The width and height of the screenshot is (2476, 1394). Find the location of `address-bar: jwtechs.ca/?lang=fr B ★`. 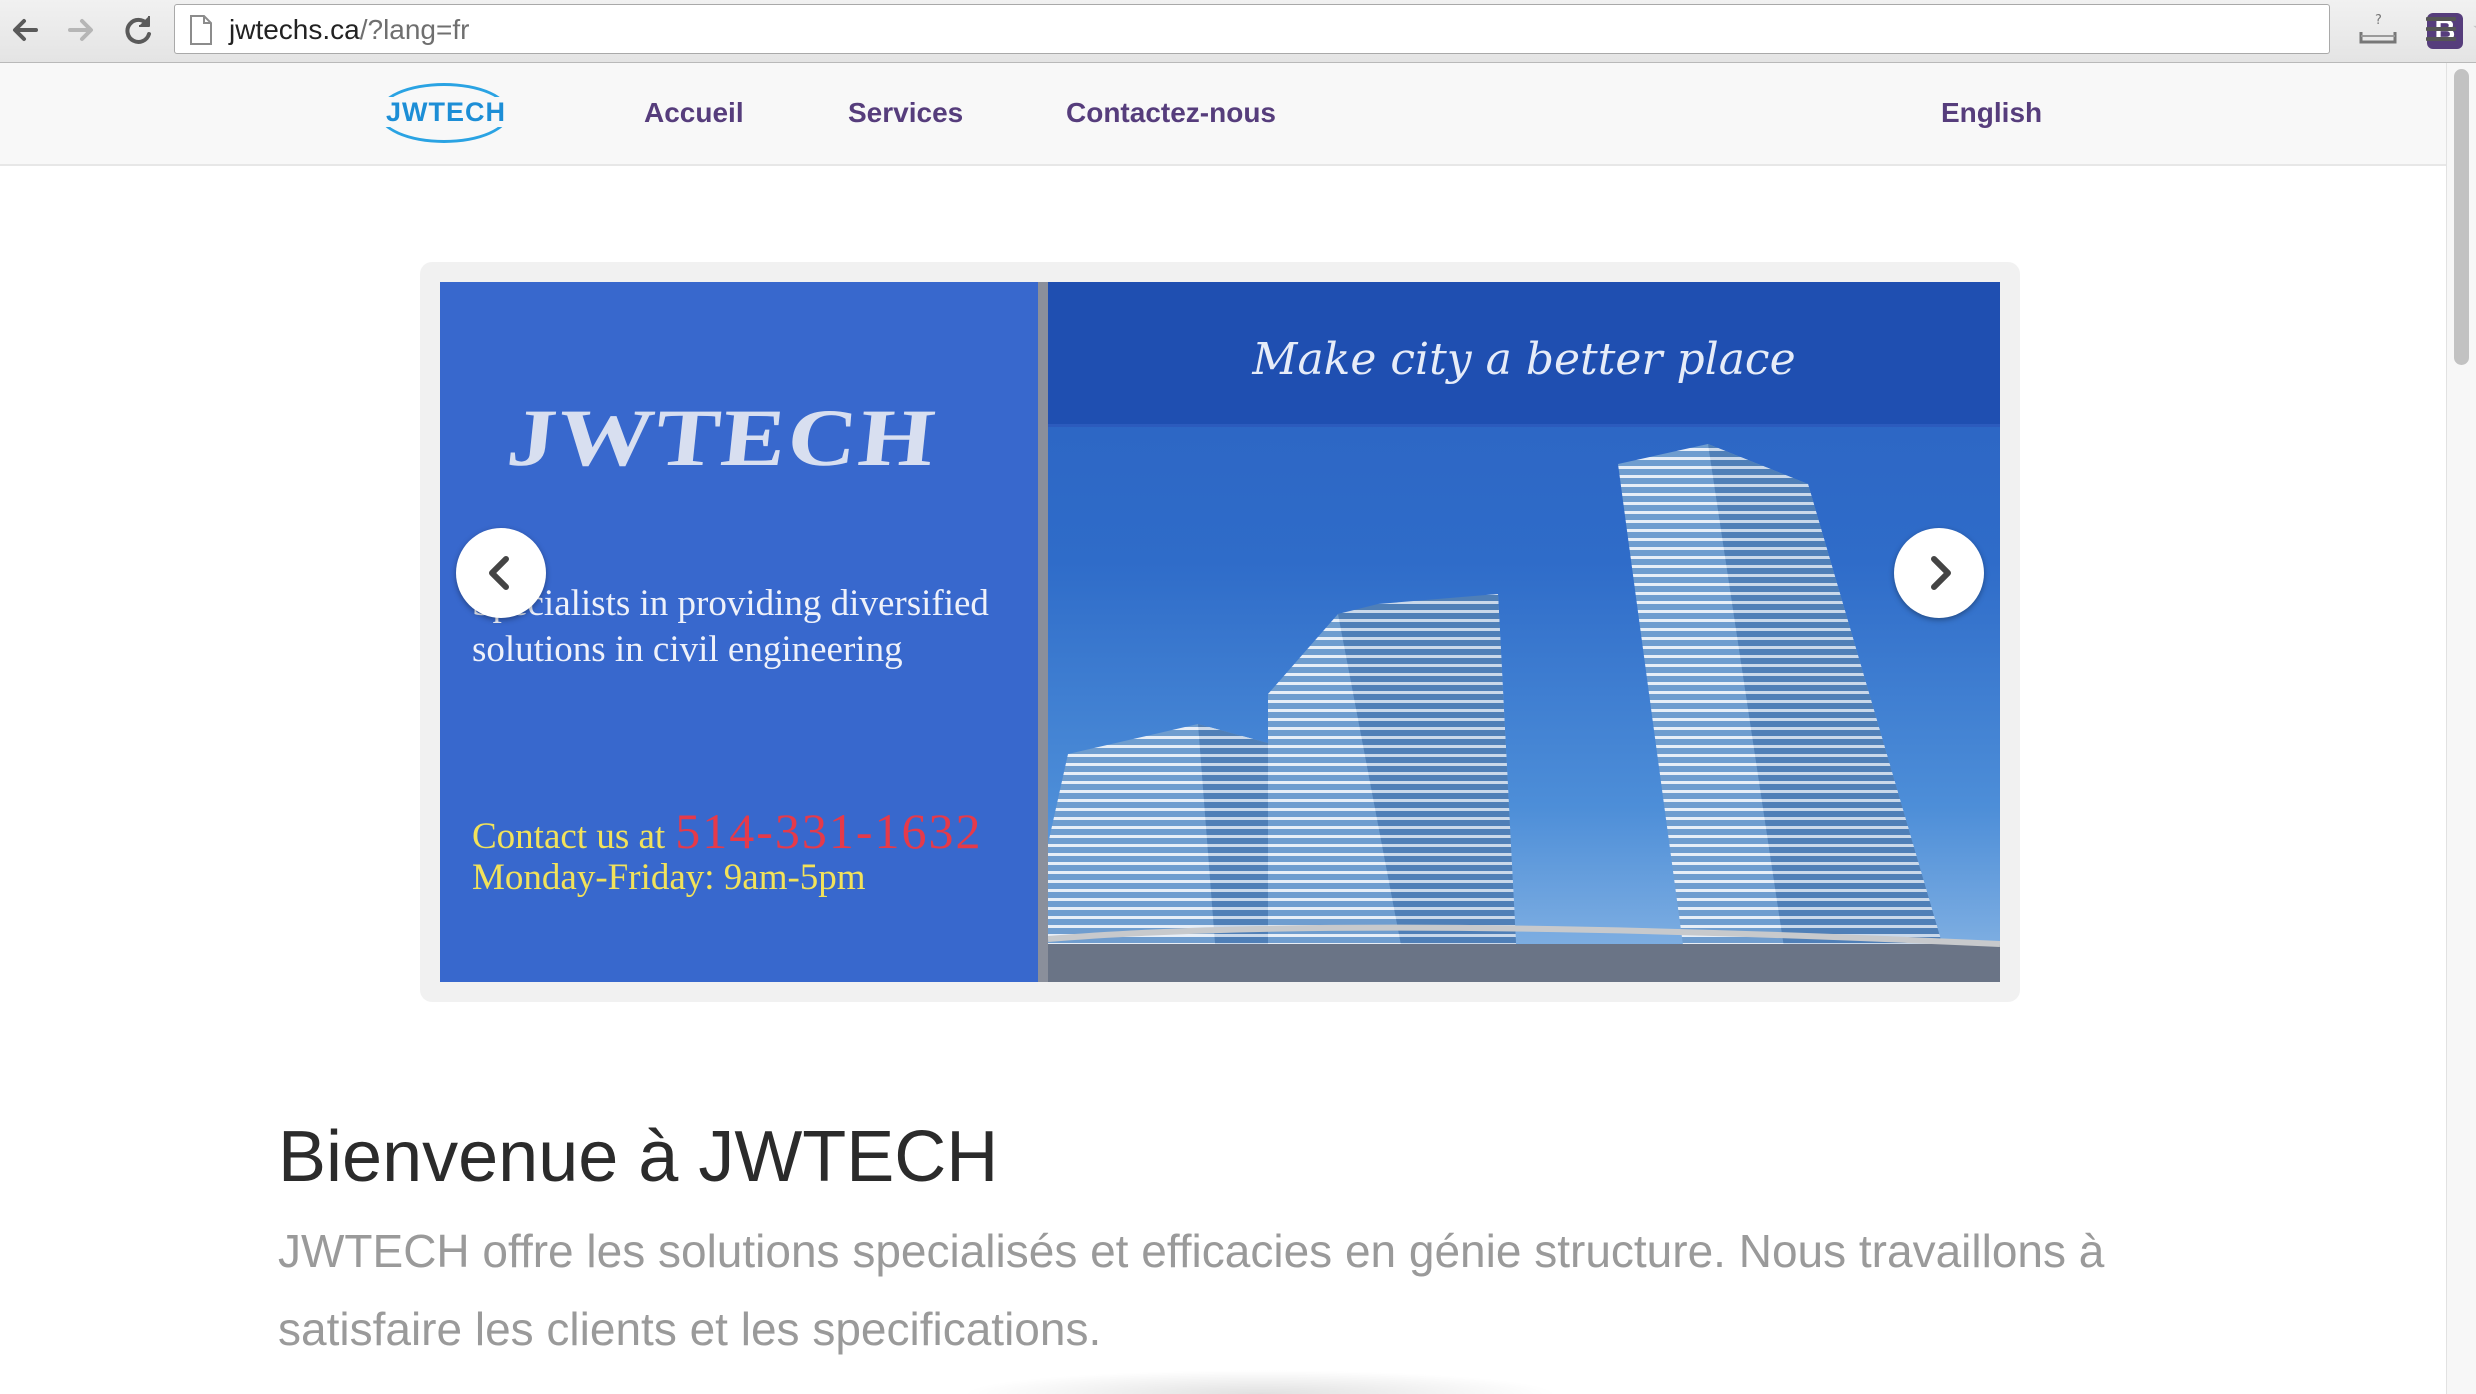

address-bar: jwtechs.ca/?lang=fr B ★ is located at coordinates (1325, 29).